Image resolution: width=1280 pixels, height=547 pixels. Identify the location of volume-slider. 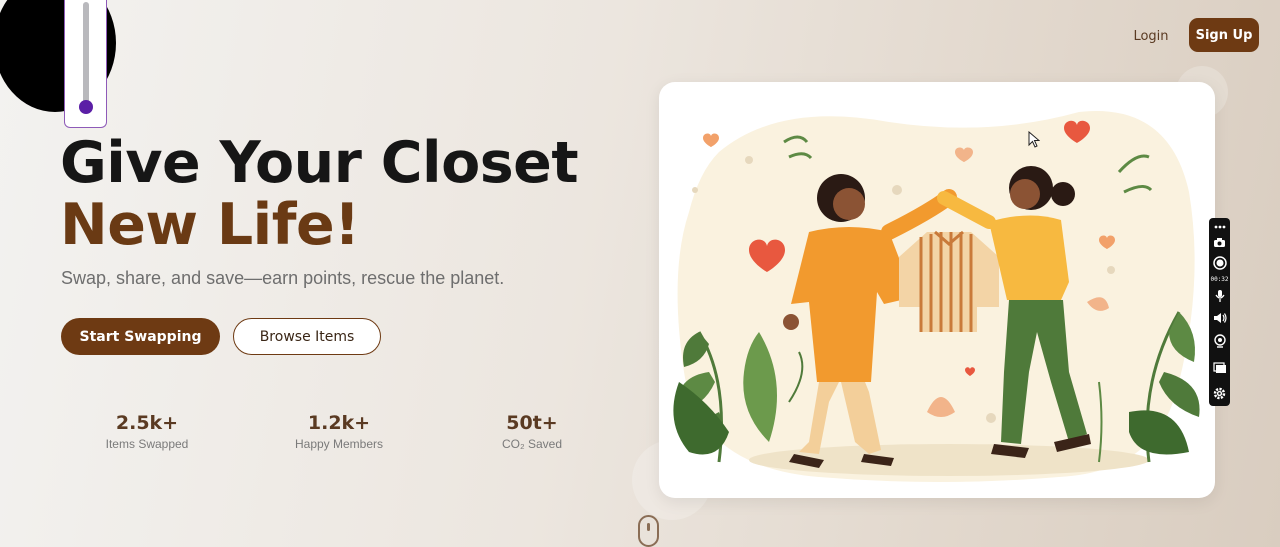
(85, 64).